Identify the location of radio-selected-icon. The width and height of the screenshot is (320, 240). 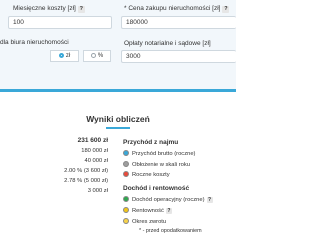
(61, 55).